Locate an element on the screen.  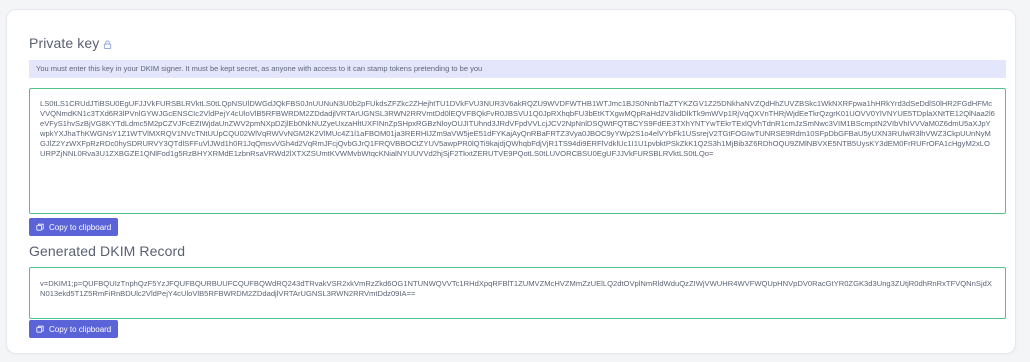
dkim-record-title: Generated DKIM Record is located at coordinates (107, 251).